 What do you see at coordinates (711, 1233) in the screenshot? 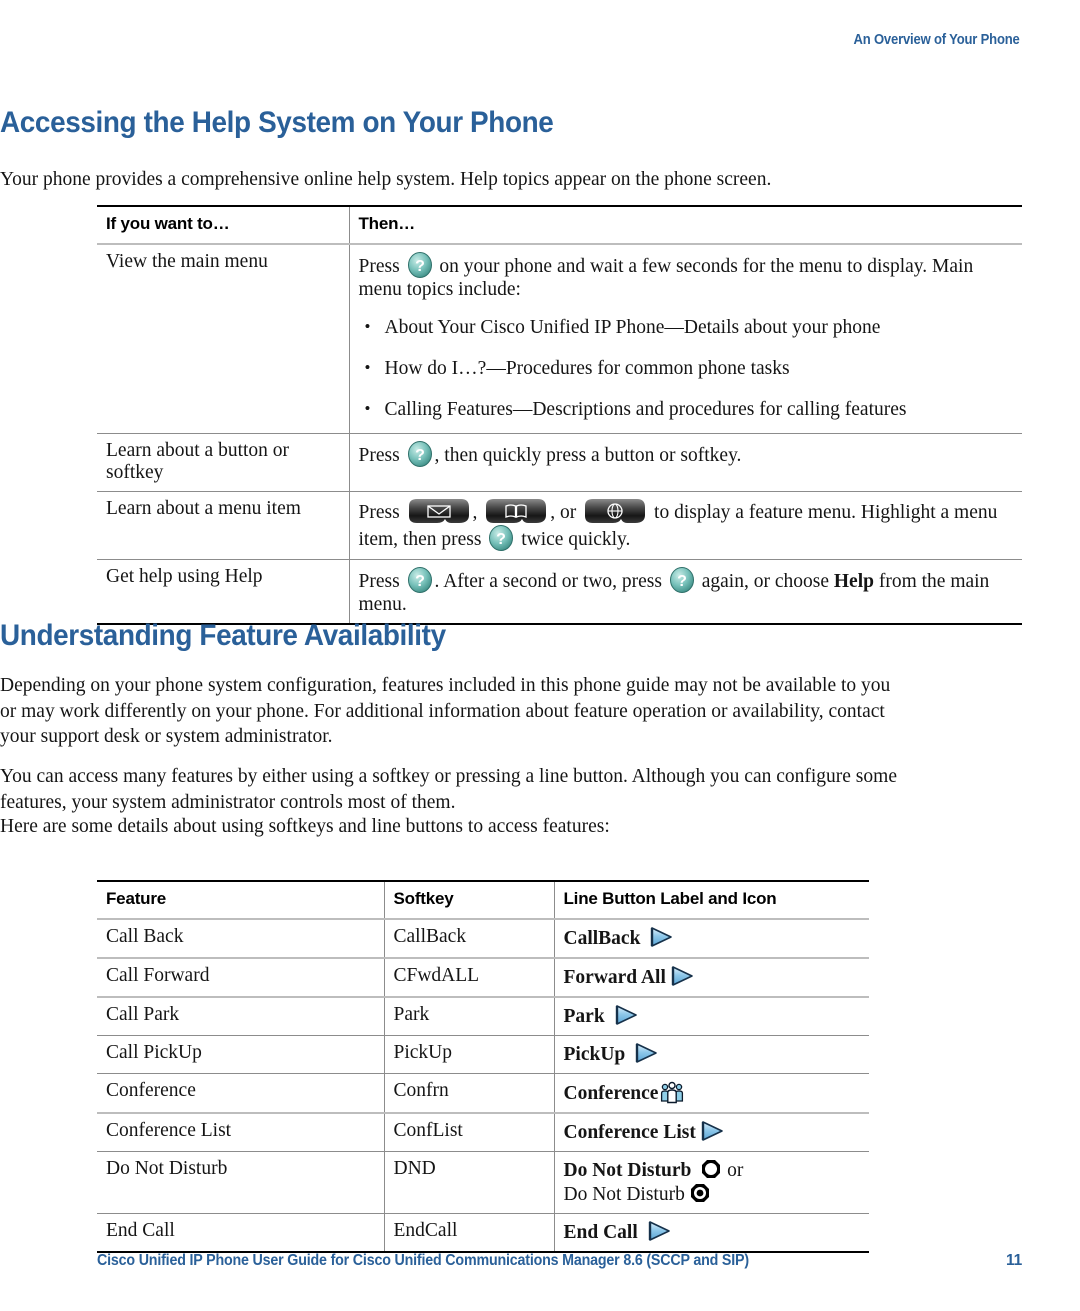
I see `cell-line-button: End Call` at bounding box center [711, 1233].